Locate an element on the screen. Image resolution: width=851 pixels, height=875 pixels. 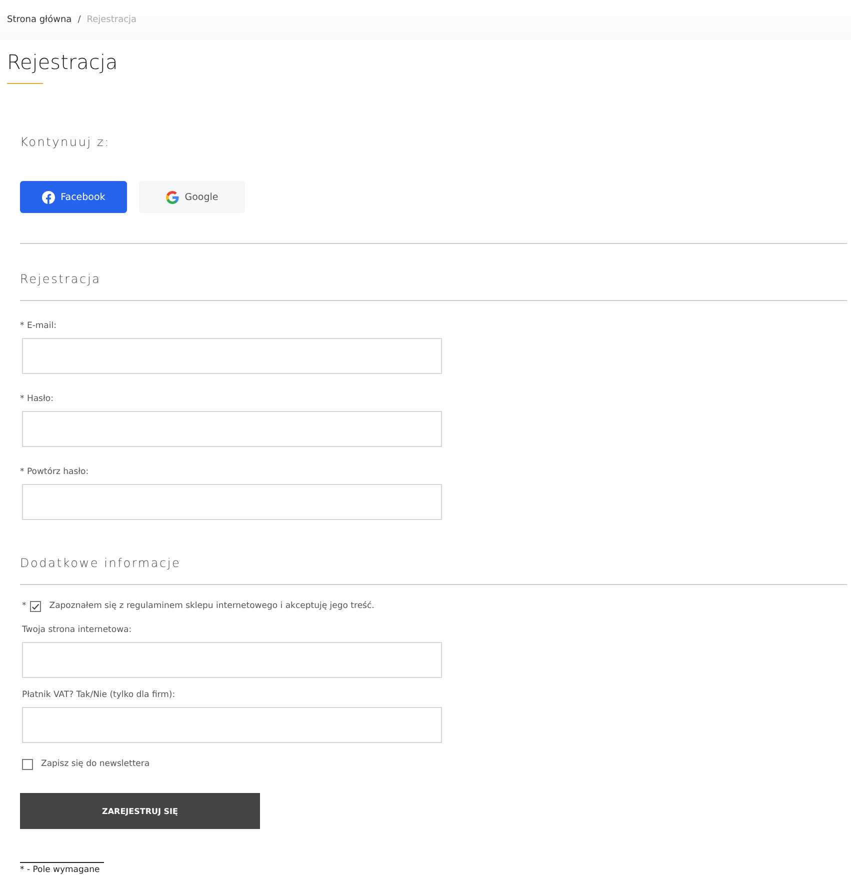
facebook-button: Facebook is located at coordinates (73, 197).